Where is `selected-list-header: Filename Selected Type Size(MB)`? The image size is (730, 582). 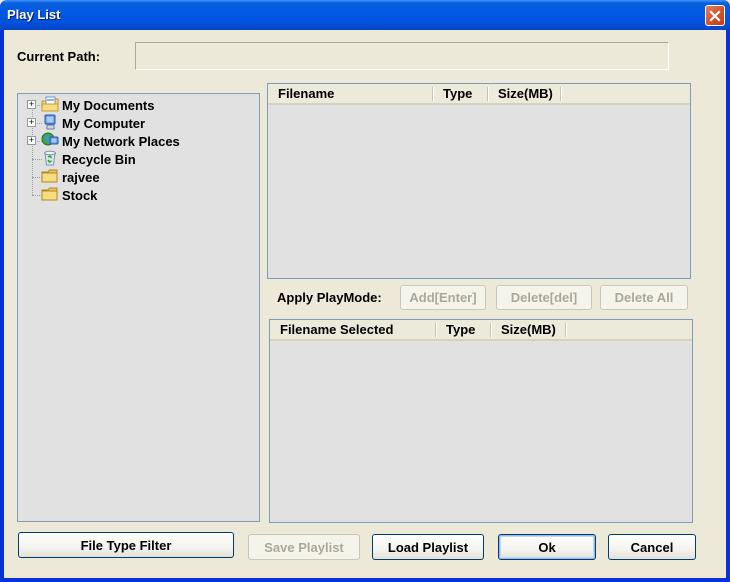
selected-list-header: Filename Selected Type Size(MB) is located at coordinates (481, 330).